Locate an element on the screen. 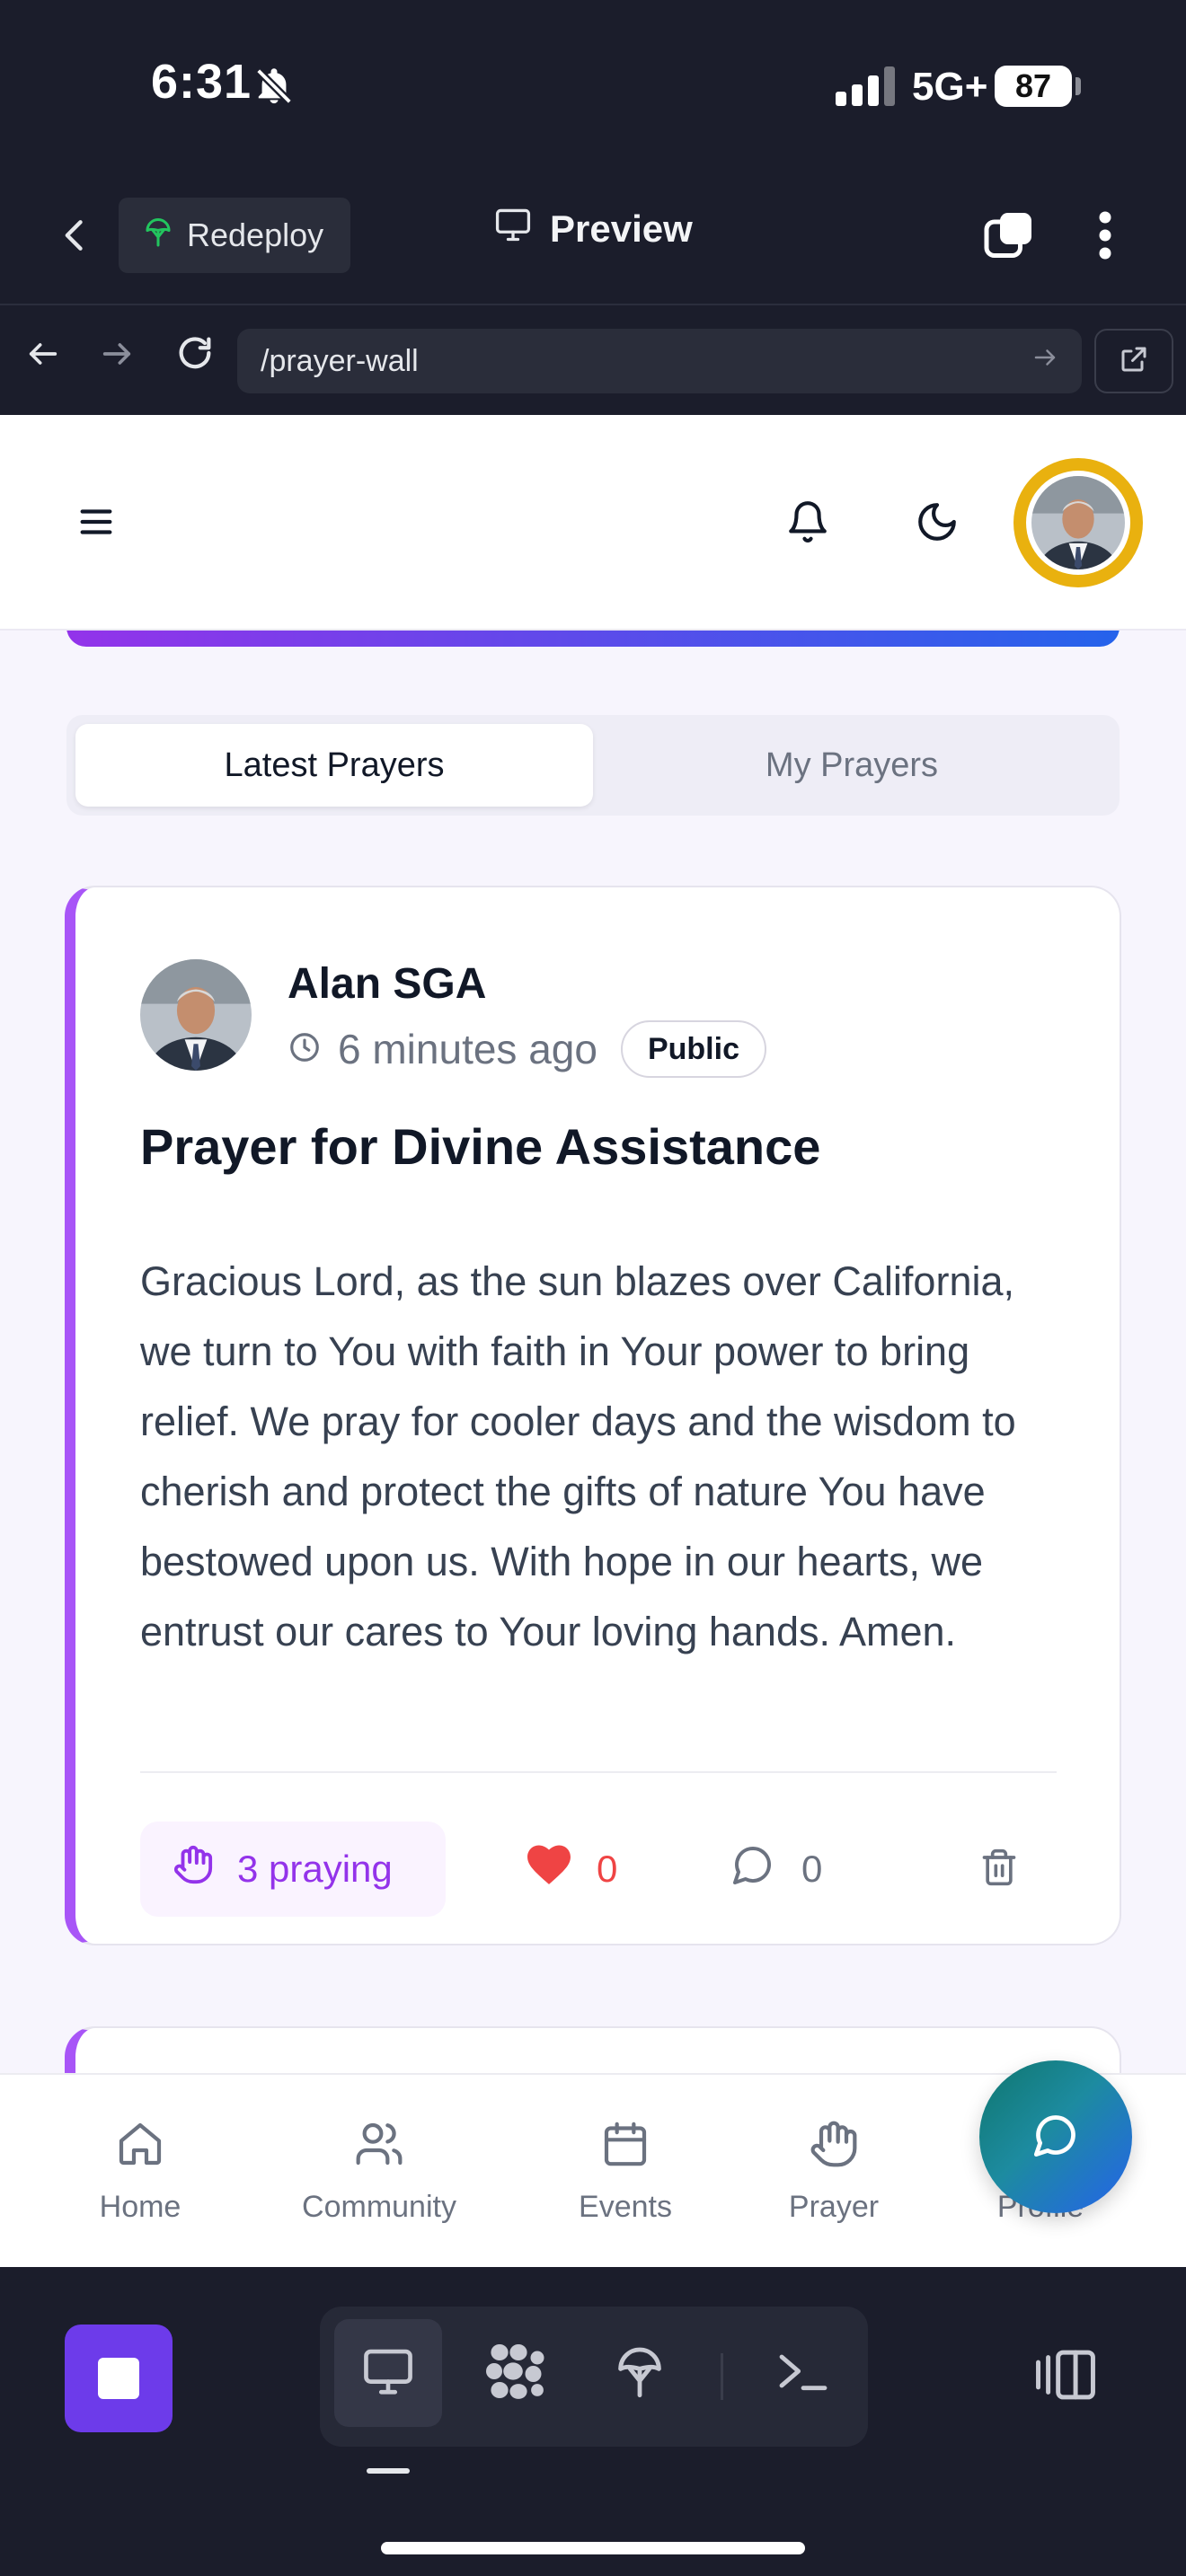 The width and height of the screenshot is (1186, 2576). layout-toggle-icon is located at coordinates (1065, 2377).